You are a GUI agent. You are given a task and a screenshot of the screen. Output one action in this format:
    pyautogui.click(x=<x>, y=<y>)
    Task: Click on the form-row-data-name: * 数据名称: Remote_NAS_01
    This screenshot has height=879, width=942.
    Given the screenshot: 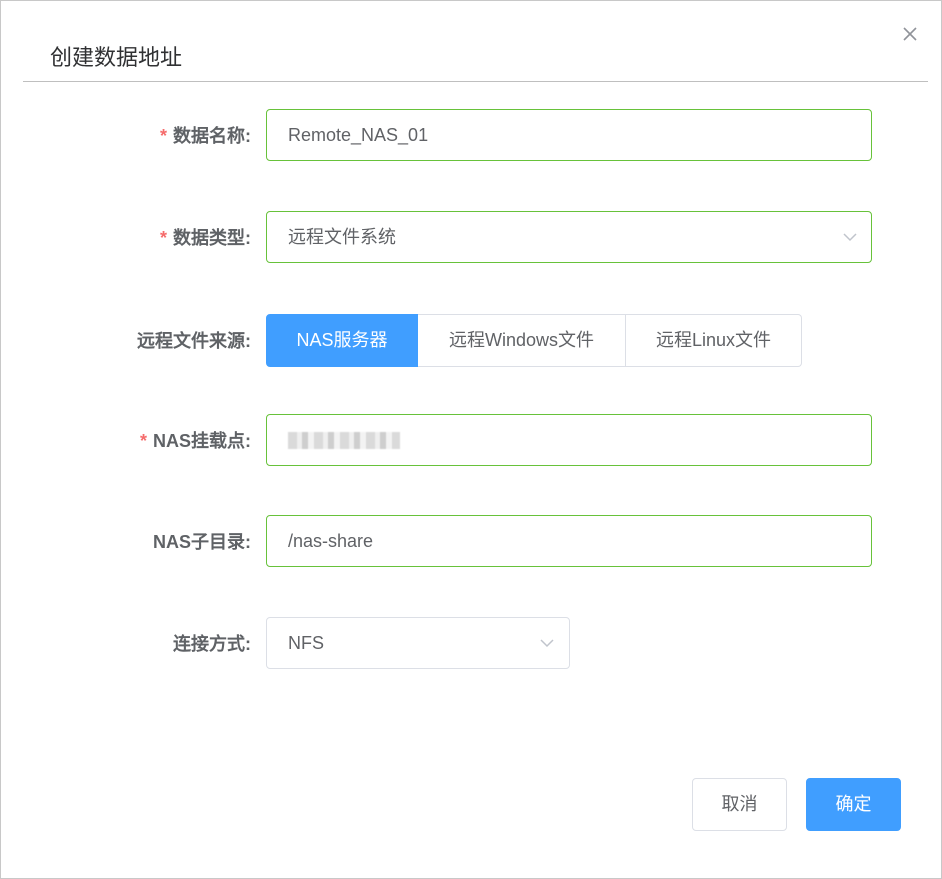 What is the action you would take?
    pyautogui.click(x=471, y=136)
    